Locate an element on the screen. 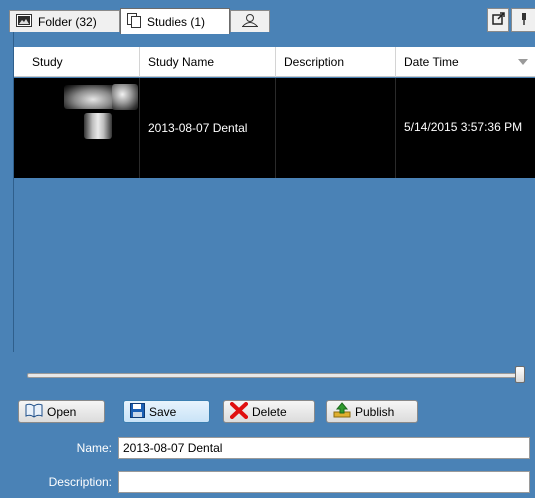  tab-folder-label: Folder (32) is located at coordinates (67, 21).